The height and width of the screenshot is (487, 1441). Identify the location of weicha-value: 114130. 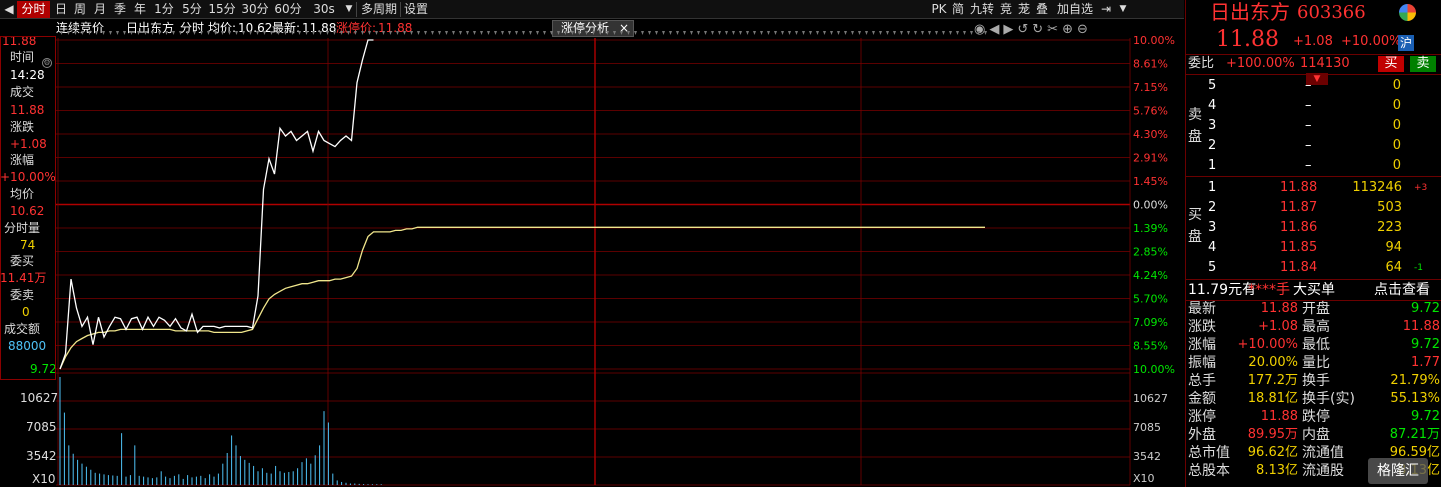
(1325, 63).